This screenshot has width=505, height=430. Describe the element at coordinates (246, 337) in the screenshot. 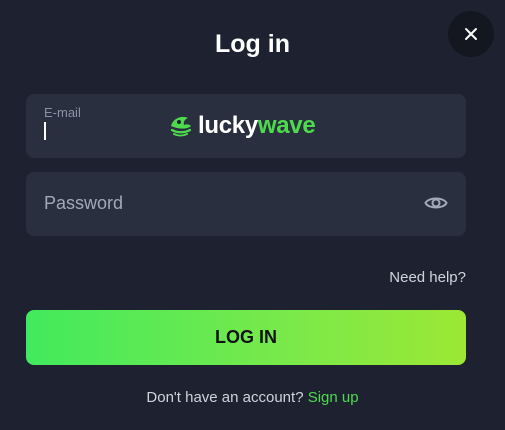

I see `login-button: LOG IN` at that location.